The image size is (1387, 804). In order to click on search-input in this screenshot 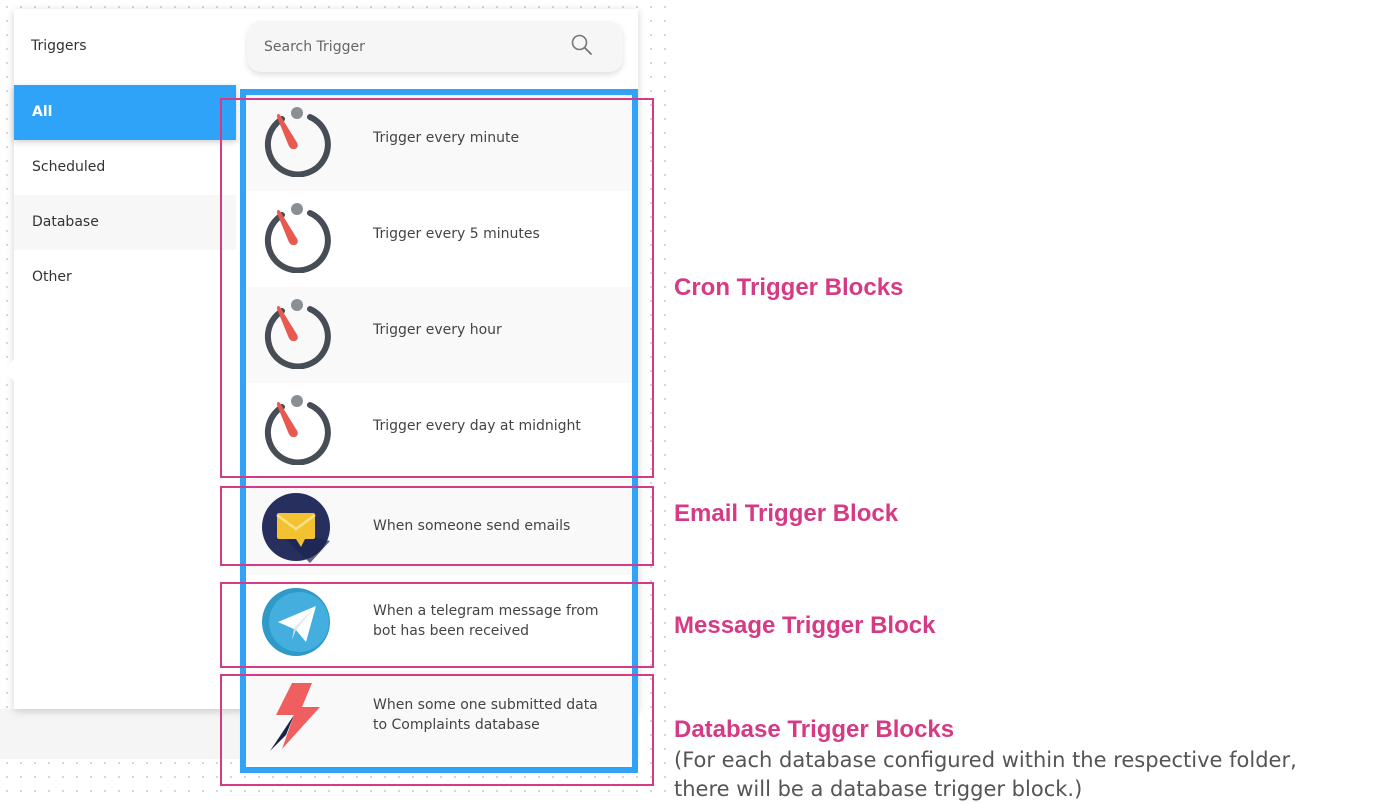, I will do `click(409, 47)`.